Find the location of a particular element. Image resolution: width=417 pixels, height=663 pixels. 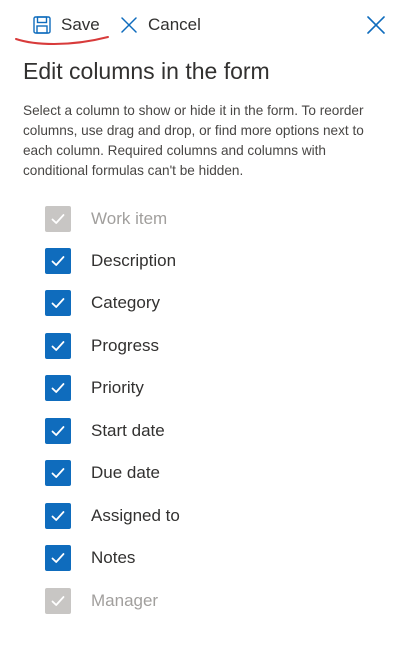

red-underline-annotation is located at coordinates (62, 40).